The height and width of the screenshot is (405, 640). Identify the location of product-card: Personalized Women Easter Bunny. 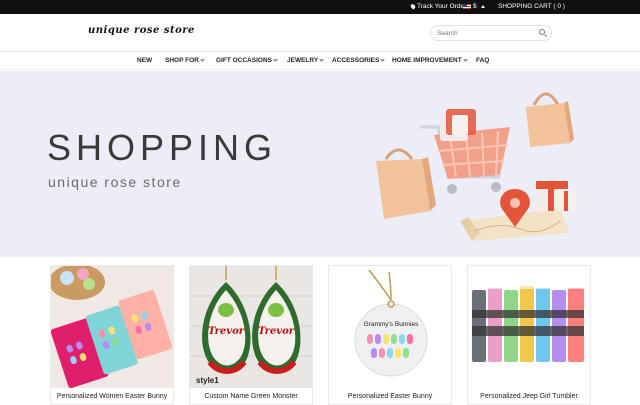
(112, 335).